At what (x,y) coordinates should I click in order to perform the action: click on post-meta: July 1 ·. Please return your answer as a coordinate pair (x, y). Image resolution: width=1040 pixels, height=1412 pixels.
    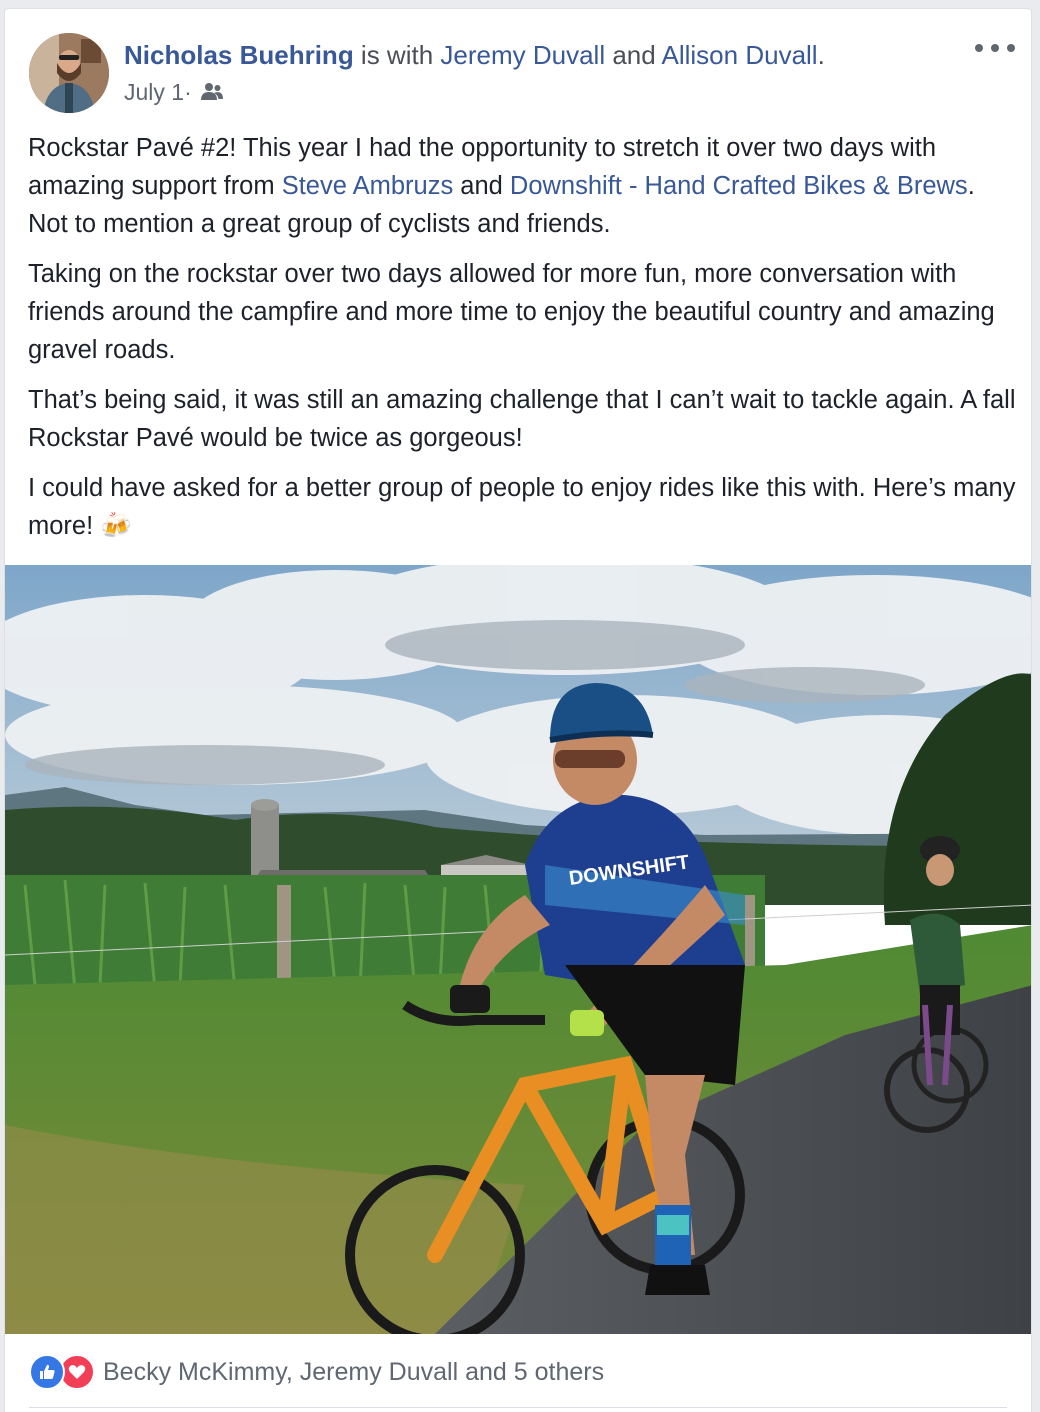
    Looking at the image, I should click on (174, 92).